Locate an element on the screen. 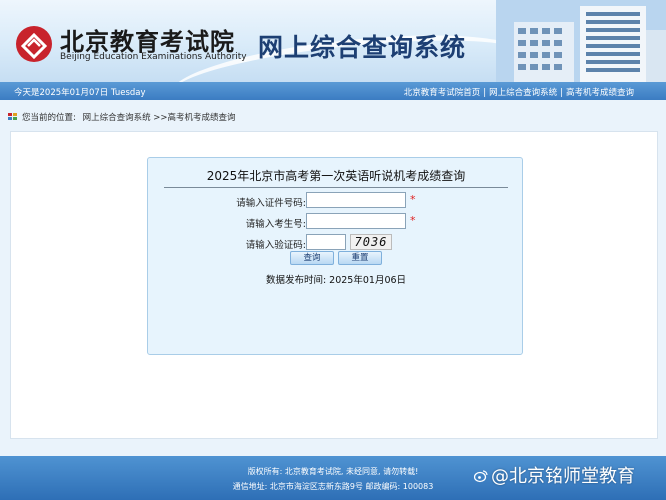 The image size is (666, 500). nav-link-query-system: 网上综合查询系统 is located at coordinates (523, 93).